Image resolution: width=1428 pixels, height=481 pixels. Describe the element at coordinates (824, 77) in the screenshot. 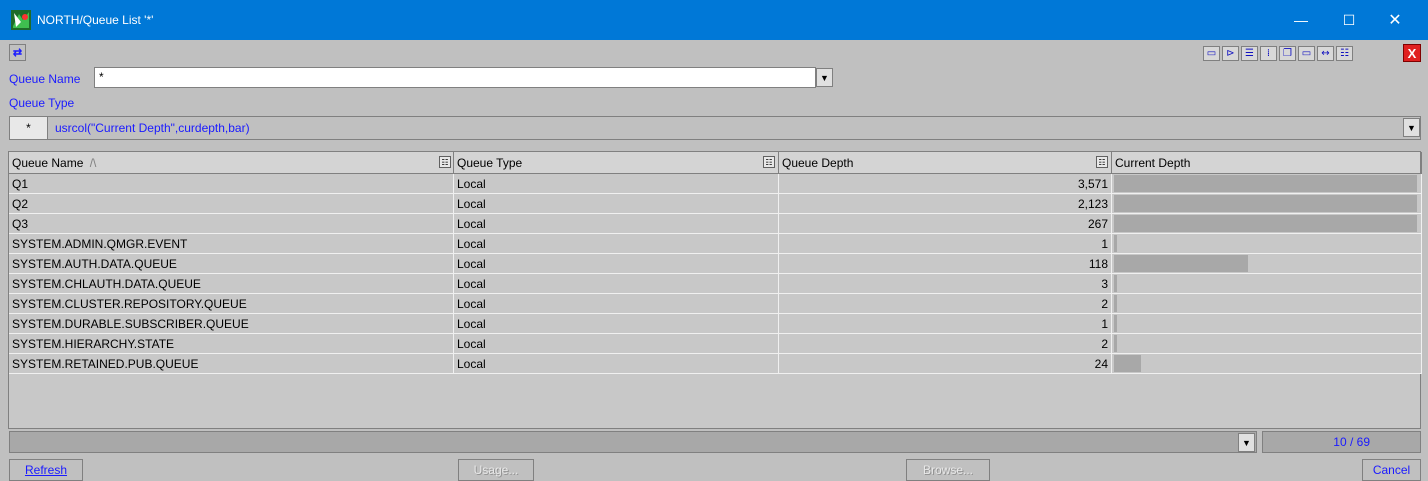

I see `queue-name-dropdown-icon: ▼` at that location.